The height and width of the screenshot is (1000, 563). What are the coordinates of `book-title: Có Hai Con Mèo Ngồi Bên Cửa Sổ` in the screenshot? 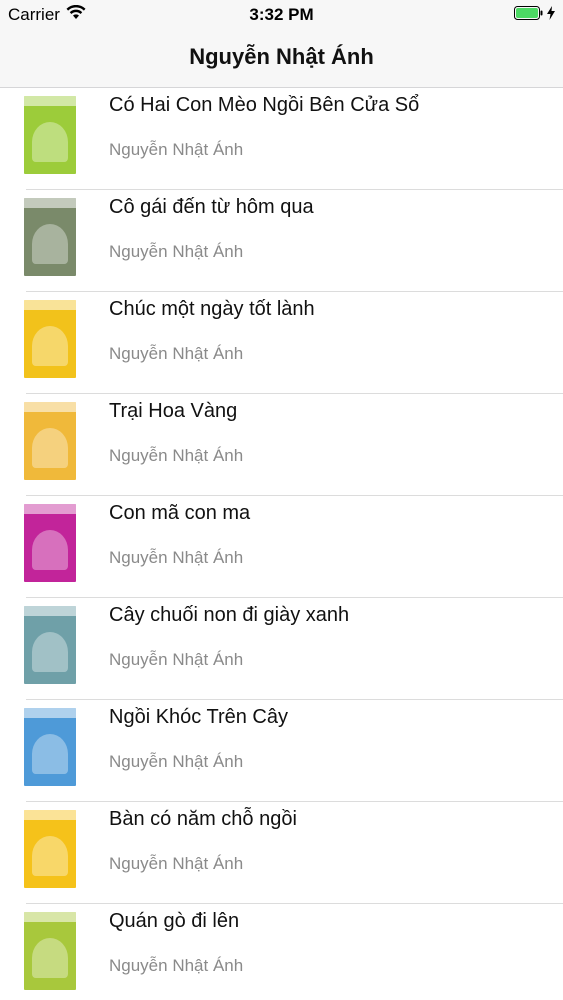 It's located at (264, 105).